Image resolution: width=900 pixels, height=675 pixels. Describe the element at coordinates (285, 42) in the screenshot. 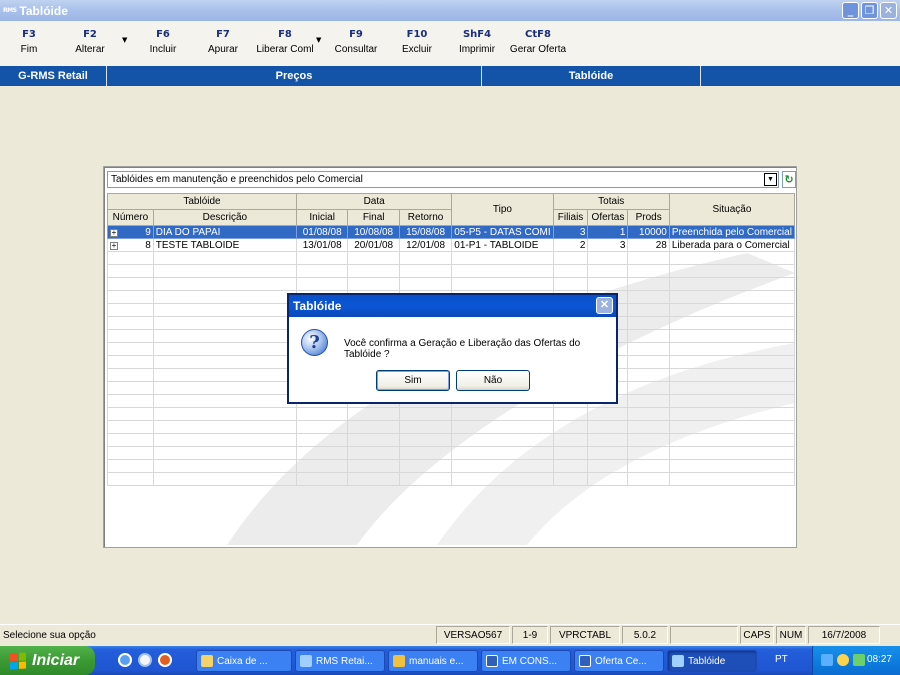

I see `toolbar-liberar-coml-button: F8 Liberar Coml` at that location.